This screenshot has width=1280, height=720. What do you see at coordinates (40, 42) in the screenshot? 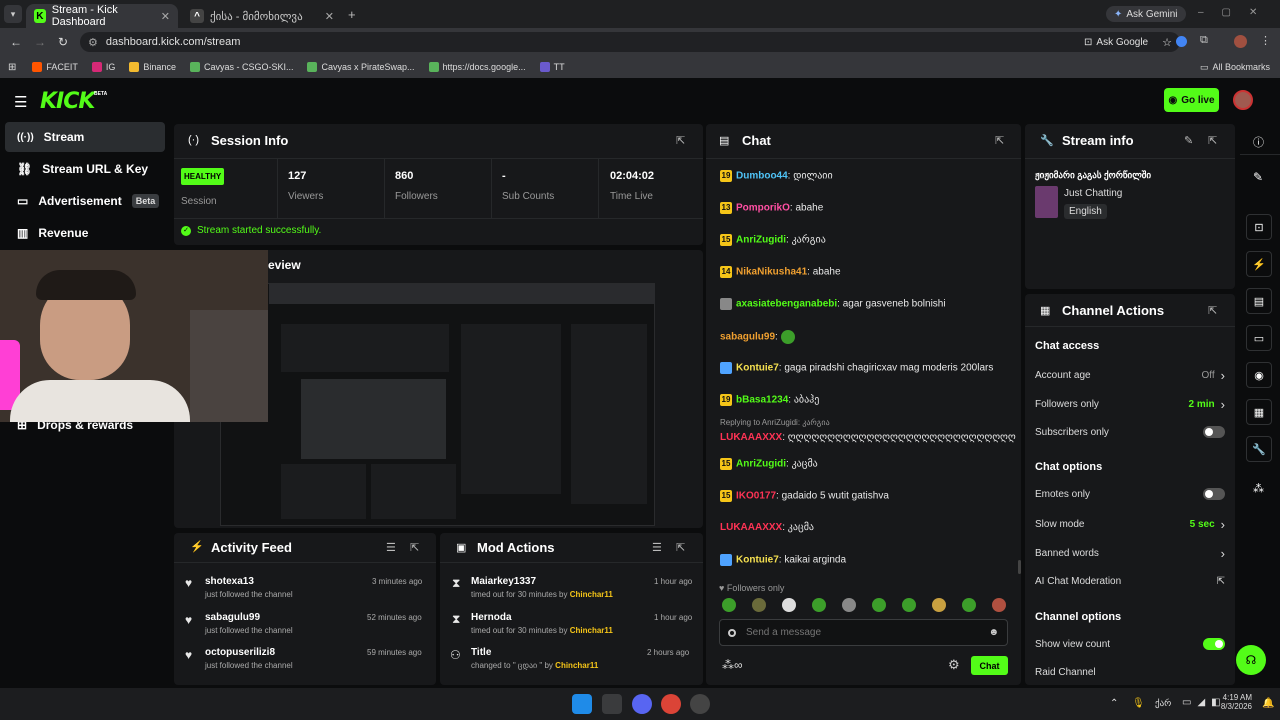
I see `forward-icon: →` at bounding box center [40, 42].